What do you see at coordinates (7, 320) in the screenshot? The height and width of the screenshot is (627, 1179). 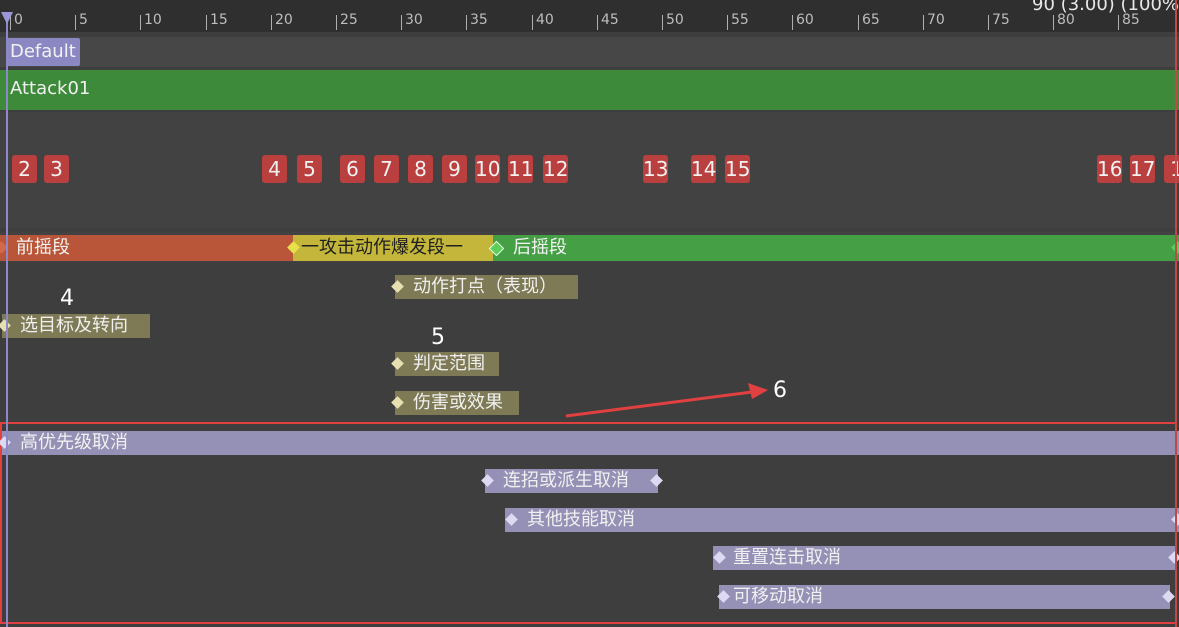 I see `playhead-line` at bounding box center [7, 320].